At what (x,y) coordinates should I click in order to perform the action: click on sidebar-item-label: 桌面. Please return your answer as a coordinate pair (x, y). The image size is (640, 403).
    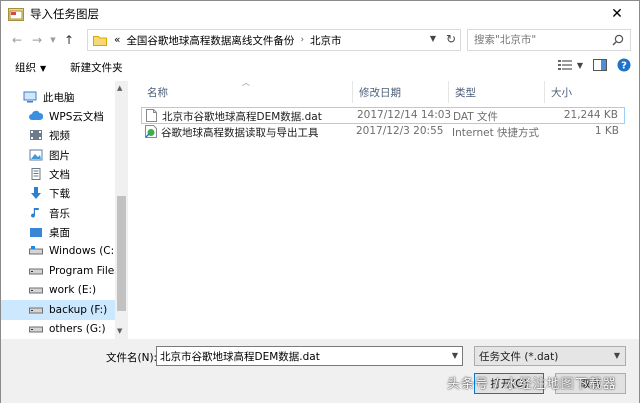
    Looking at the image, I should click on (59, 232).